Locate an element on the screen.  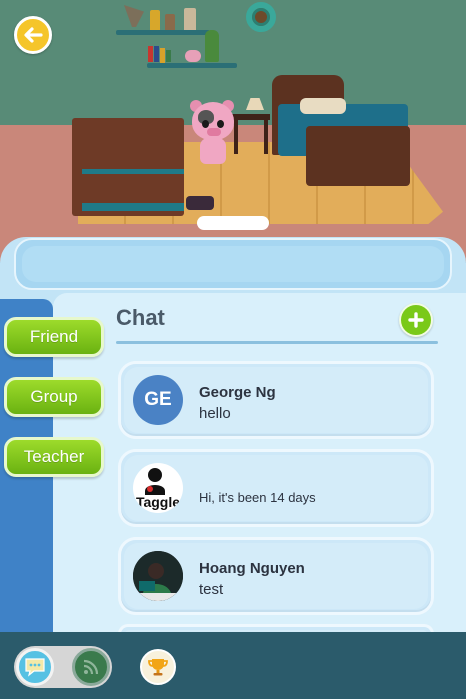
last-message: test is located at coordinates (211, 589).